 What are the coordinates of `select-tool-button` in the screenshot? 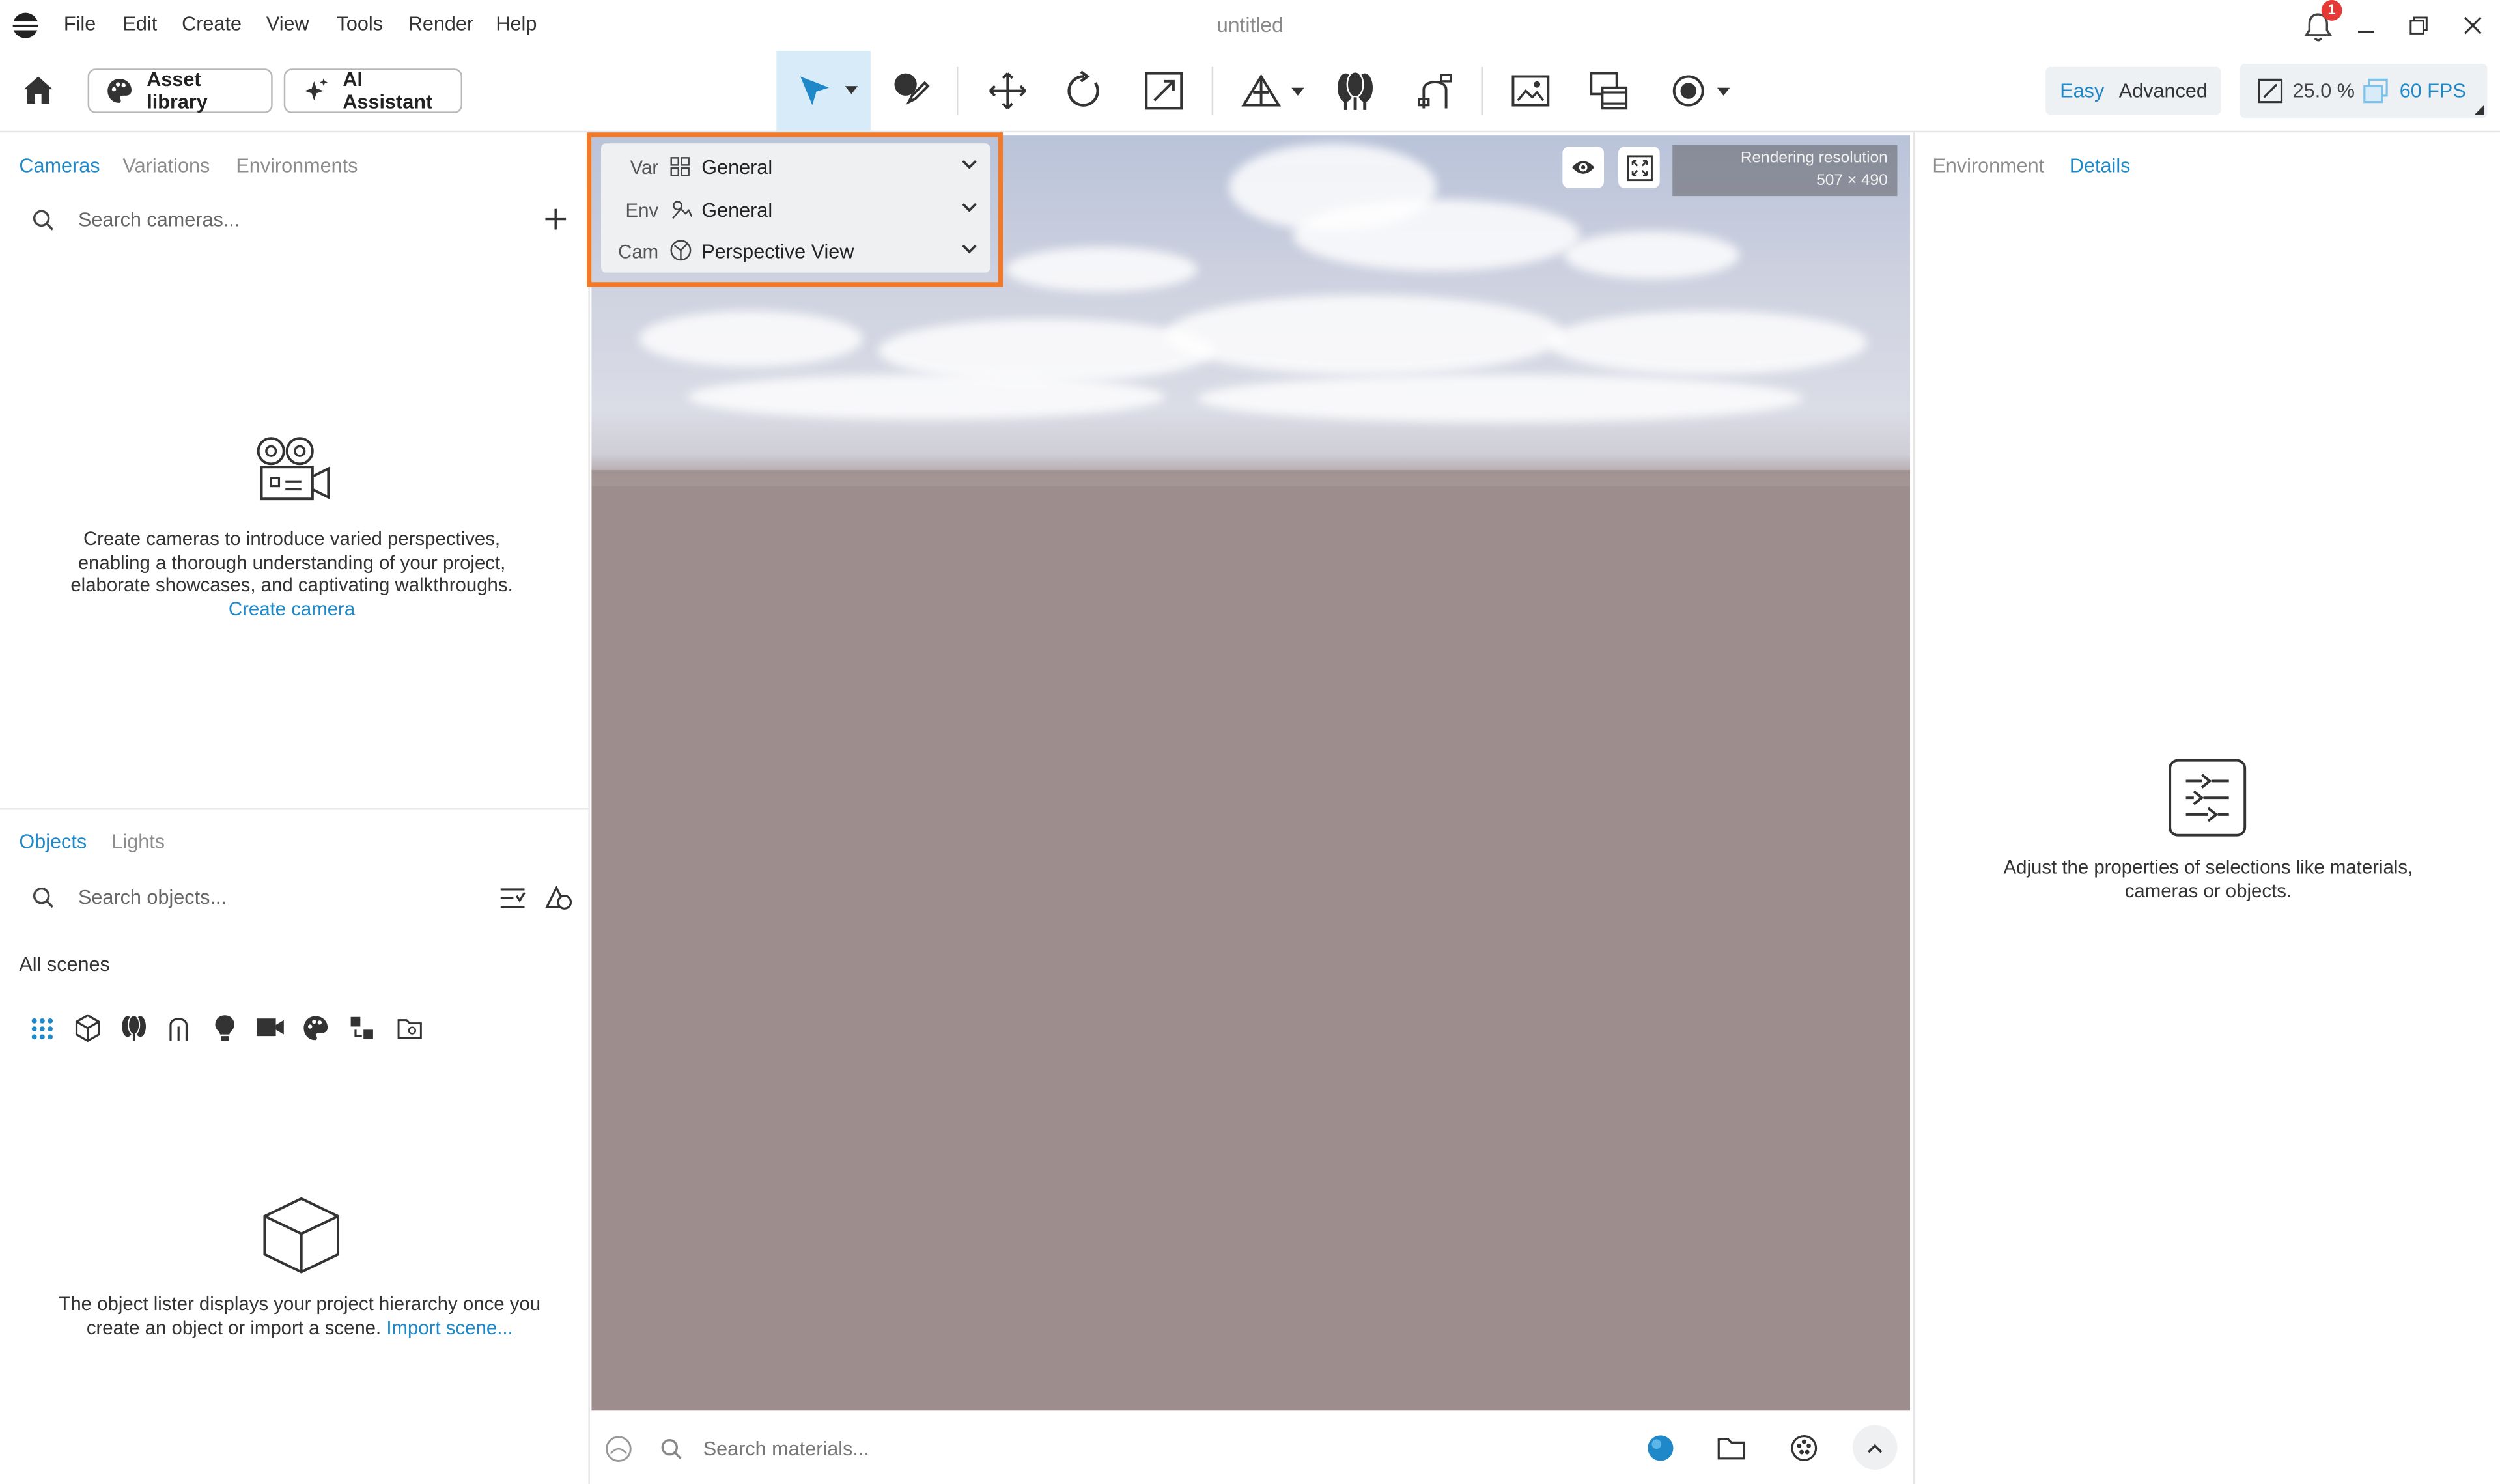 It's located at (824, 91).